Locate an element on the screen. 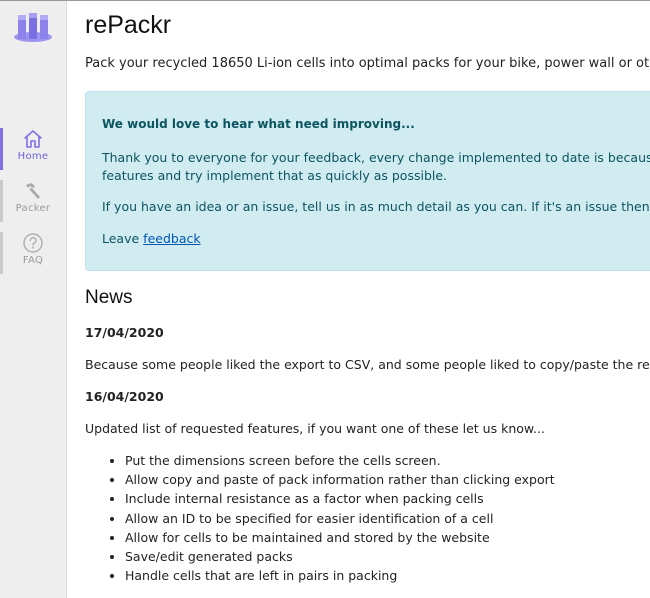 This screenshot has width=650, height=598. books-logo-icon is located at coordinates (33, 26).